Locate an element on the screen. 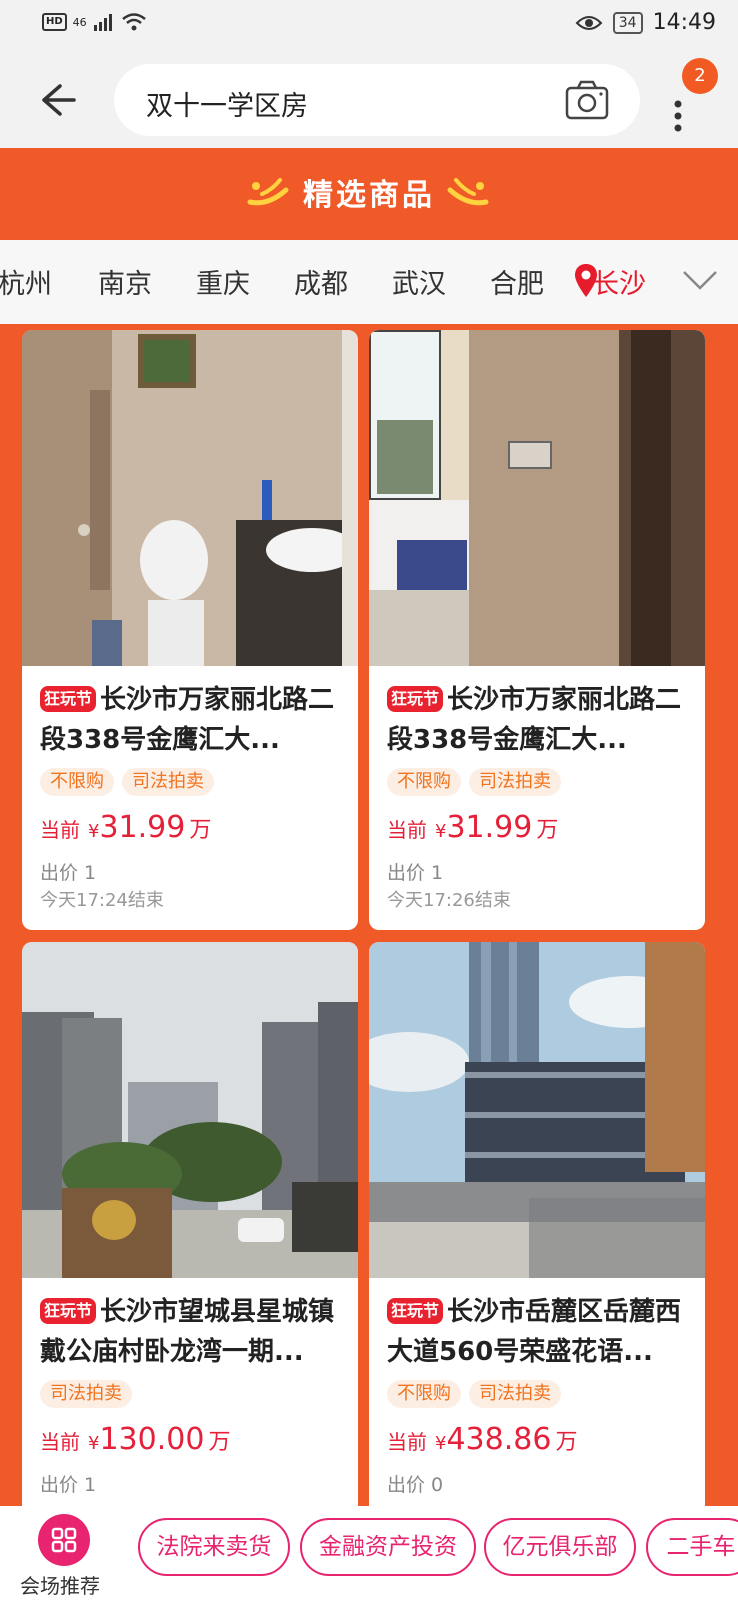 This screenshot has width=738, height=1600. battery-indicator: 34 is located at coordinates (627, 22).